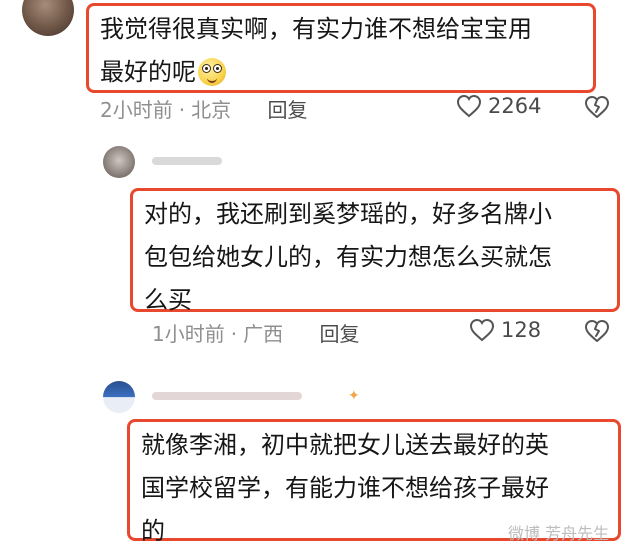 The image size is (640, 553). Describe the element at coordinates (354, 396) in the screenshot. I see `vip-badge-icon: ✦` at that location.